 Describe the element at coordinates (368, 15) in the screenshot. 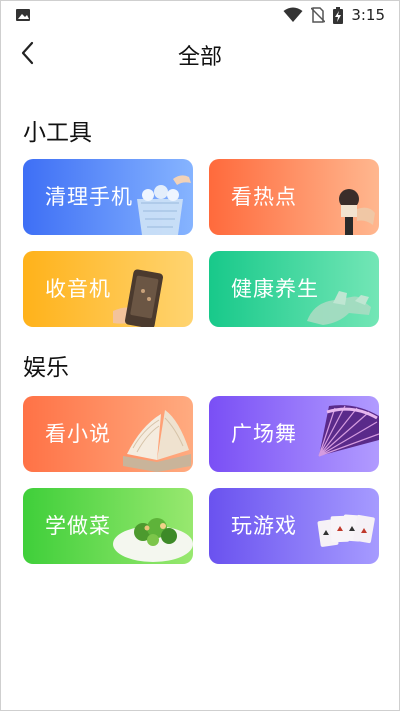

I see `status-time: 3:15` at that location.